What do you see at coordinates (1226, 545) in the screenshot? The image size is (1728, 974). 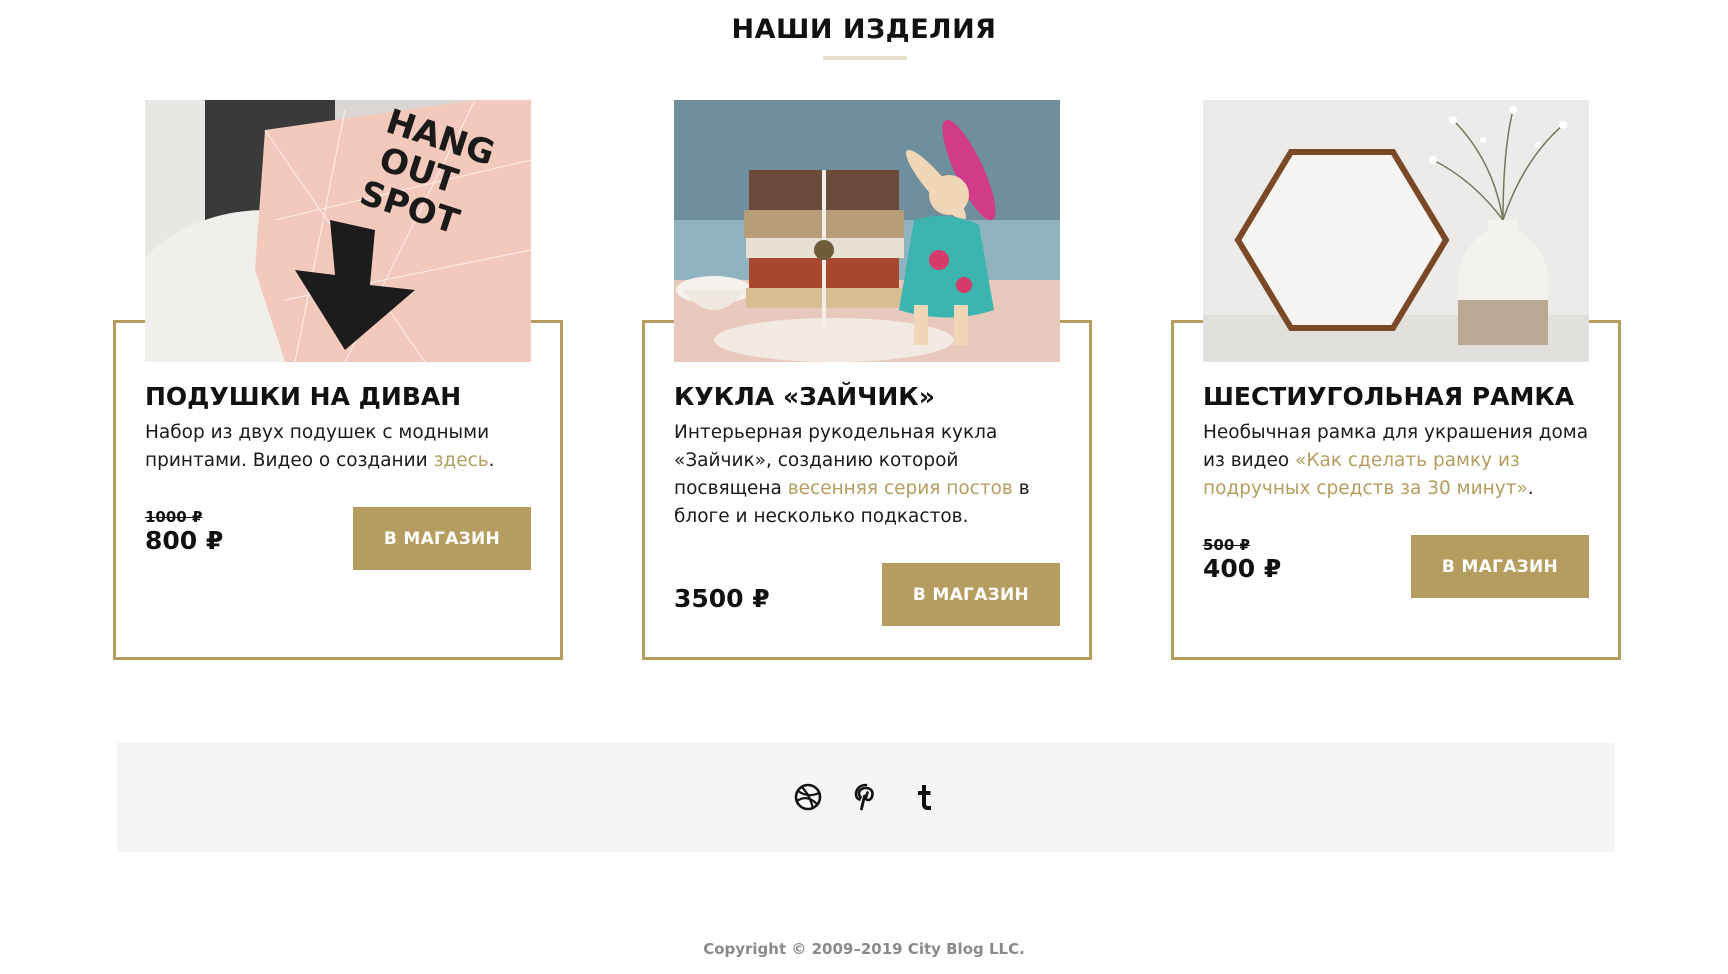 I see `old-price: 500 ₽` at bounding box center [1226, 545].